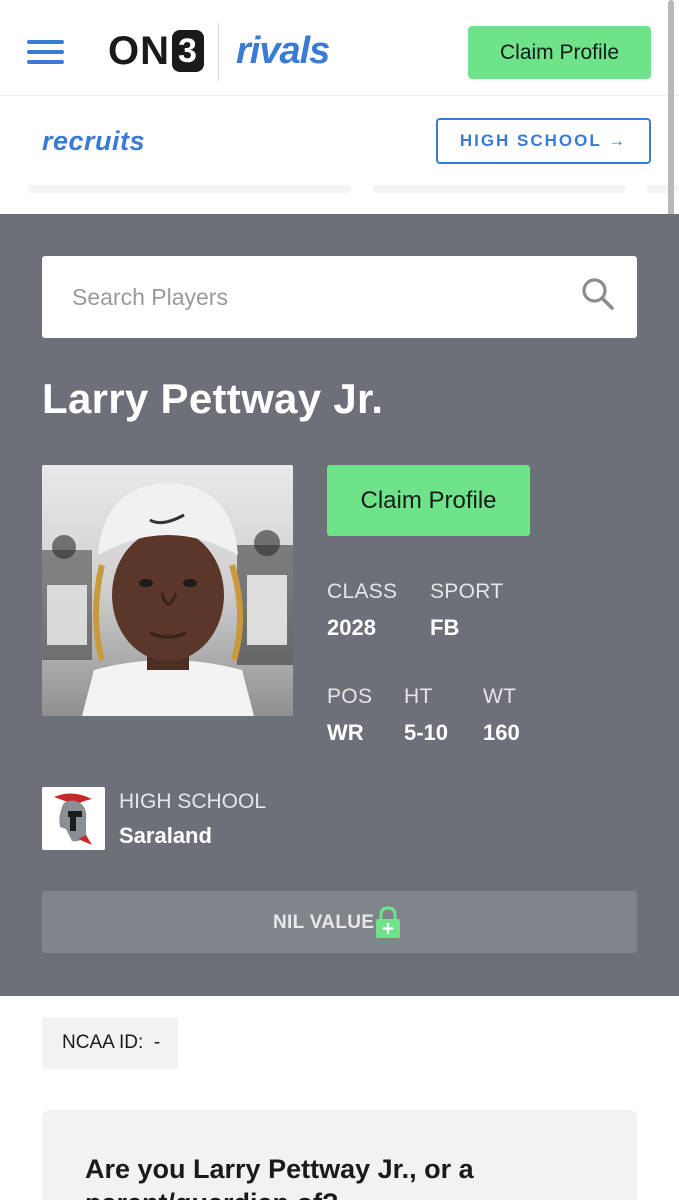  I want to click on search-box, so click(339, 297).